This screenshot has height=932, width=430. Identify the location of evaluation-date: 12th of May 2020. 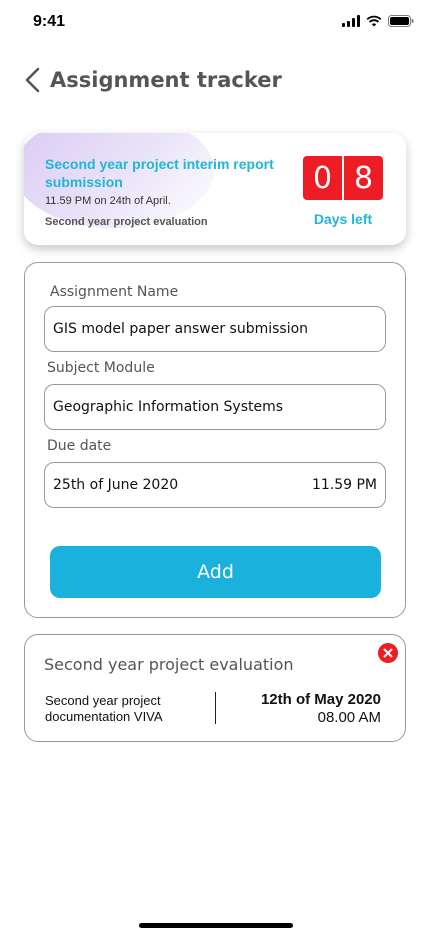
(320, 699).